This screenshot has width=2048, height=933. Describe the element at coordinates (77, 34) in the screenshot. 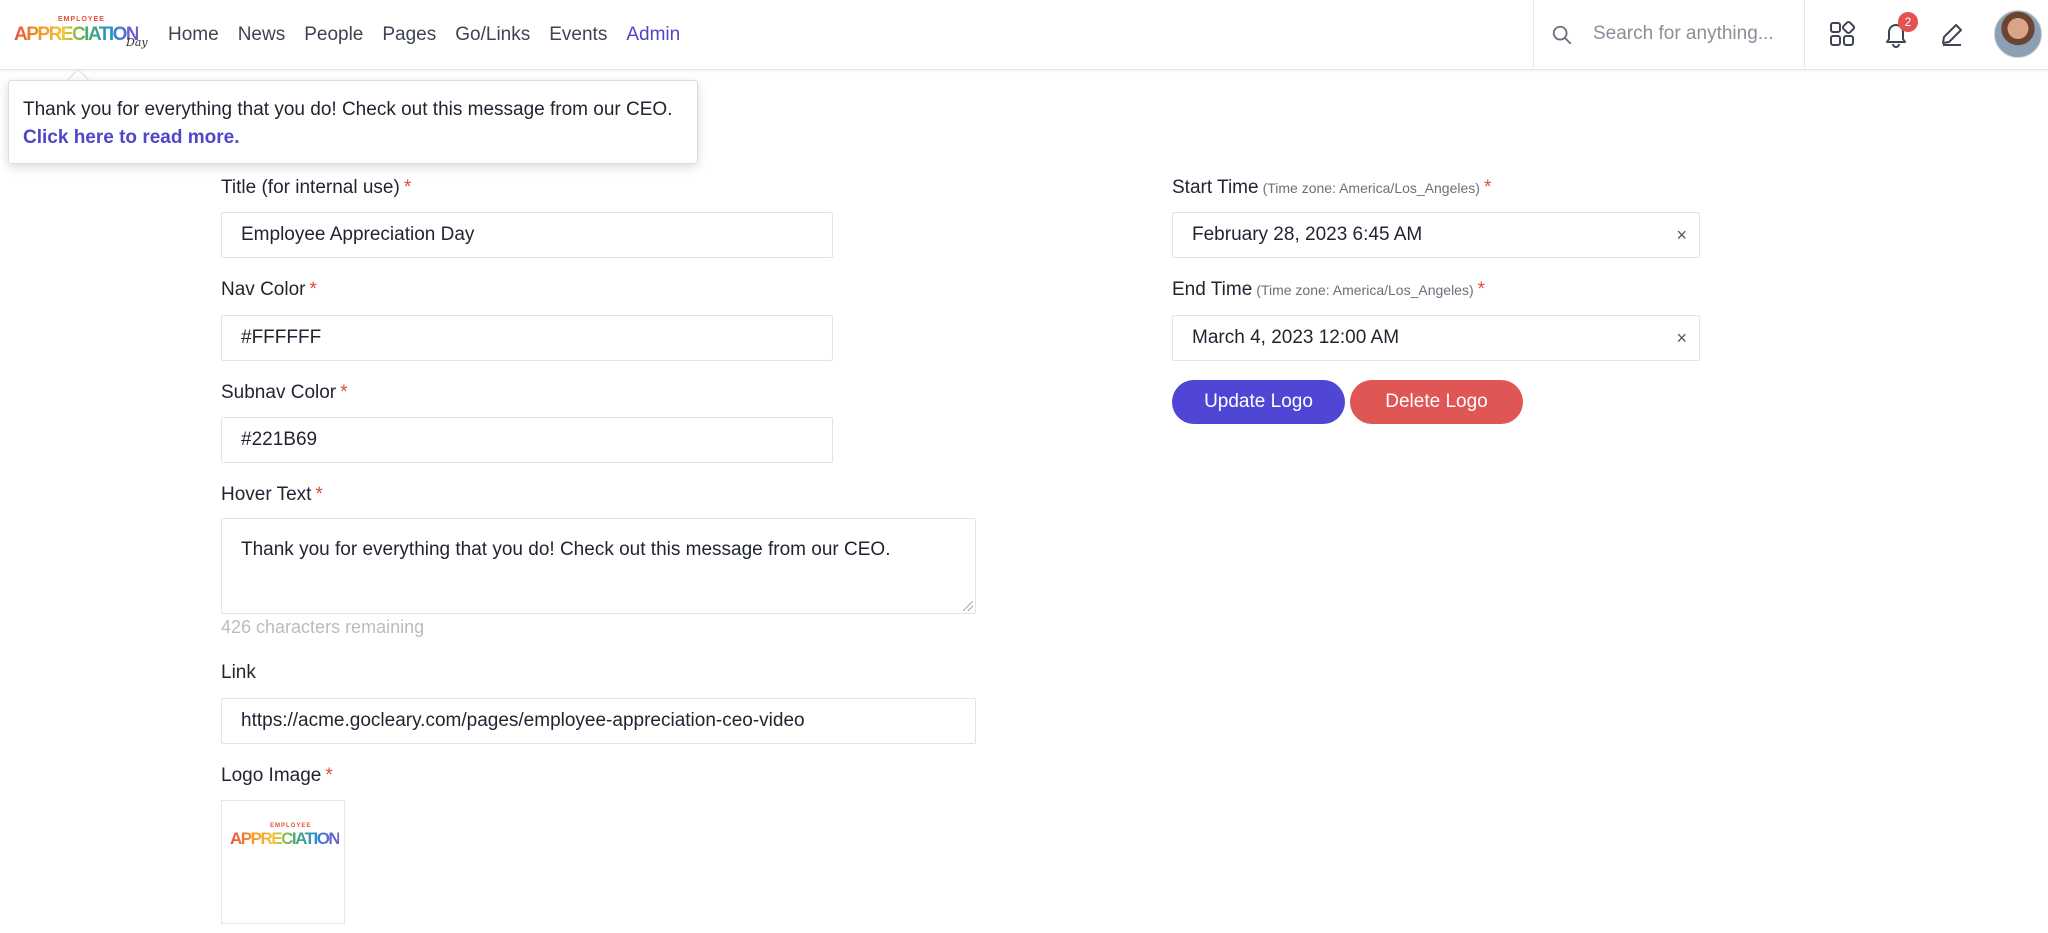

I see `logo-main-text: APPRECIATION` at that location.